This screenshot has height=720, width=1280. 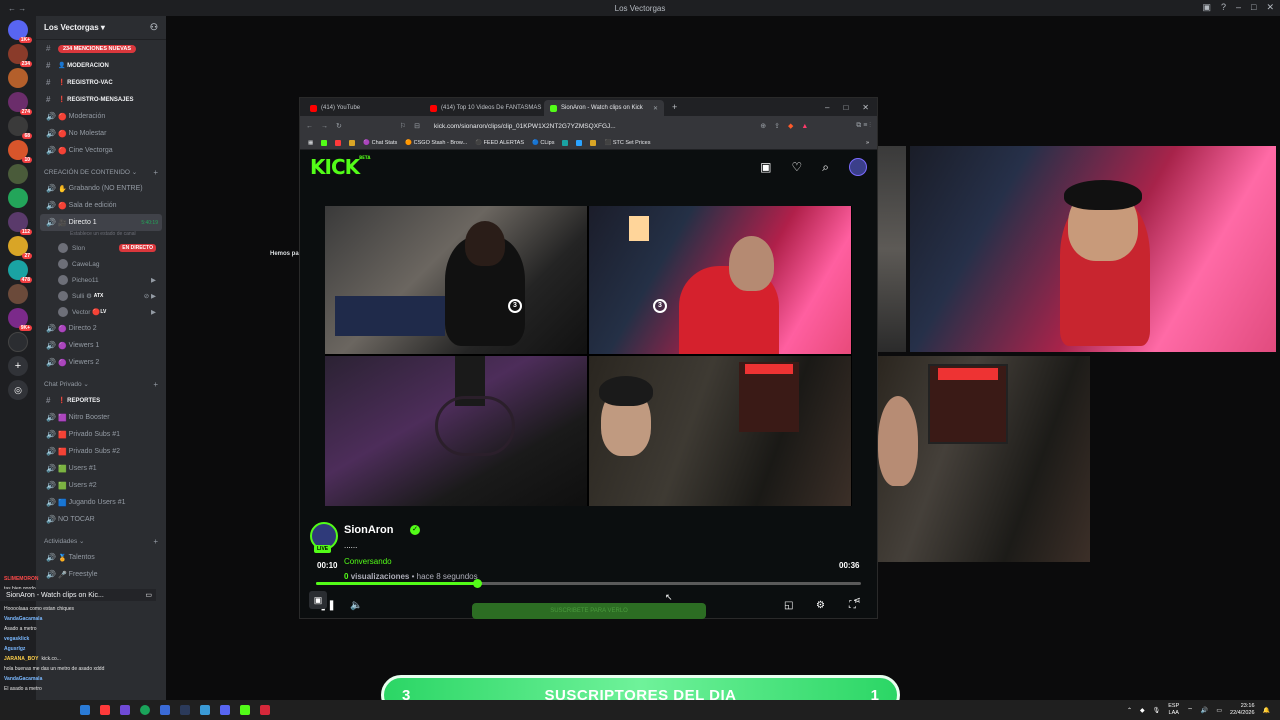 I want to click on voice-channel: 🔊 🟣 Directo 2, so click(x=101, y=328).